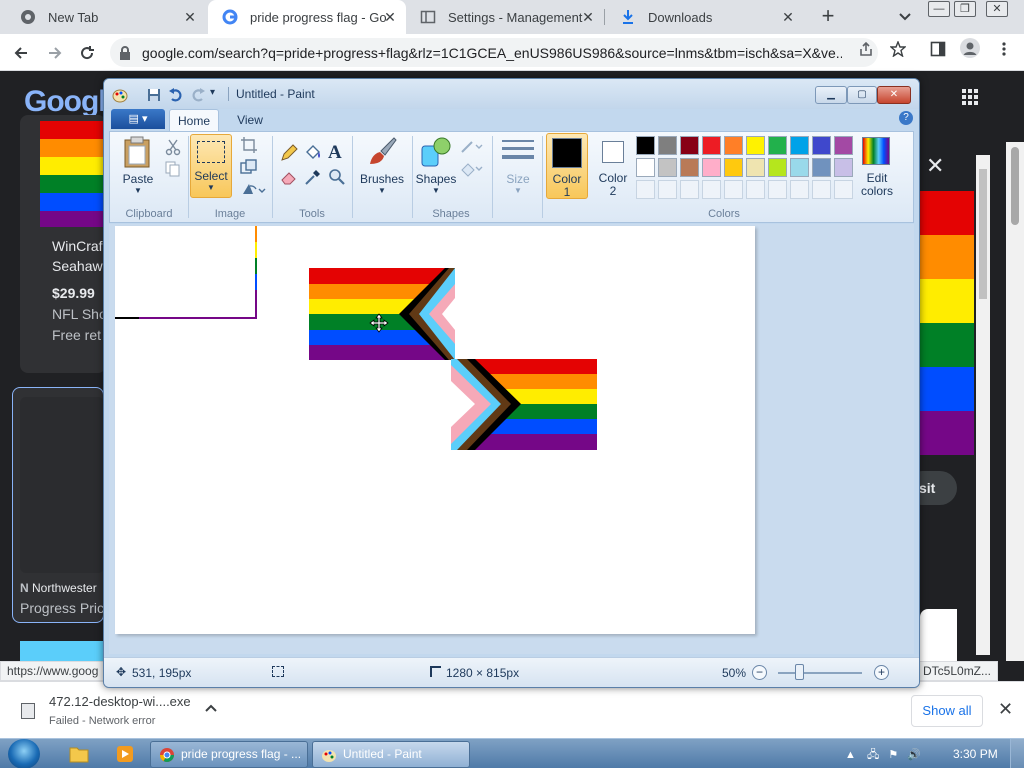 The image size is (1024, 768). What do you see at coordinates (87, 53) in the screenshot?
I see `reload-icon` at bounding box center [87, 53].